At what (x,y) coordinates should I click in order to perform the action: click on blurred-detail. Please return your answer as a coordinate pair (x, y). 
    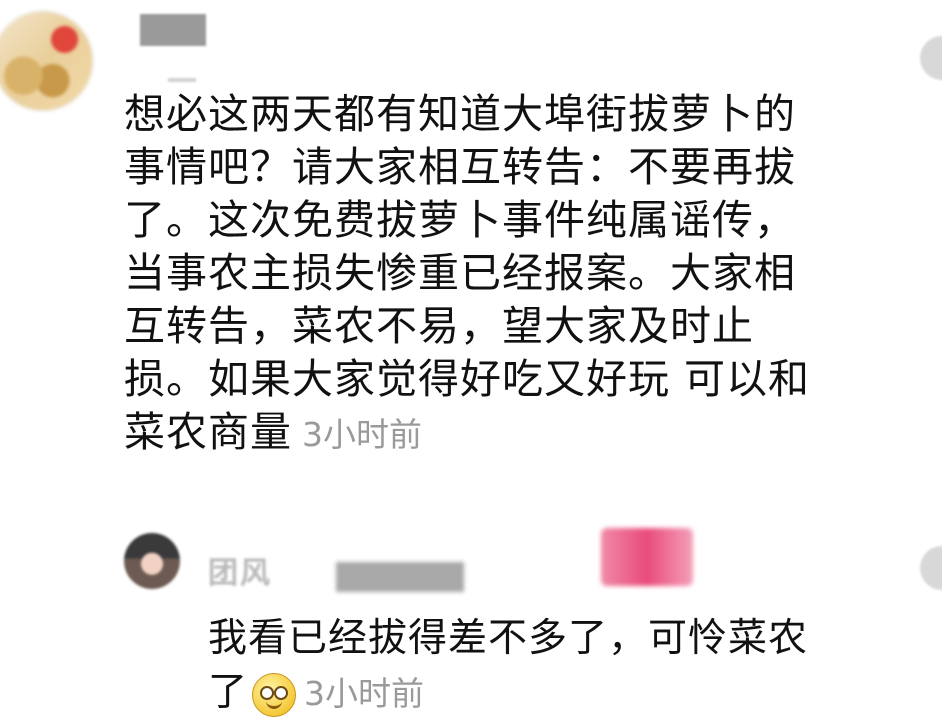
    Looking at the image, I should click on (182, 80).